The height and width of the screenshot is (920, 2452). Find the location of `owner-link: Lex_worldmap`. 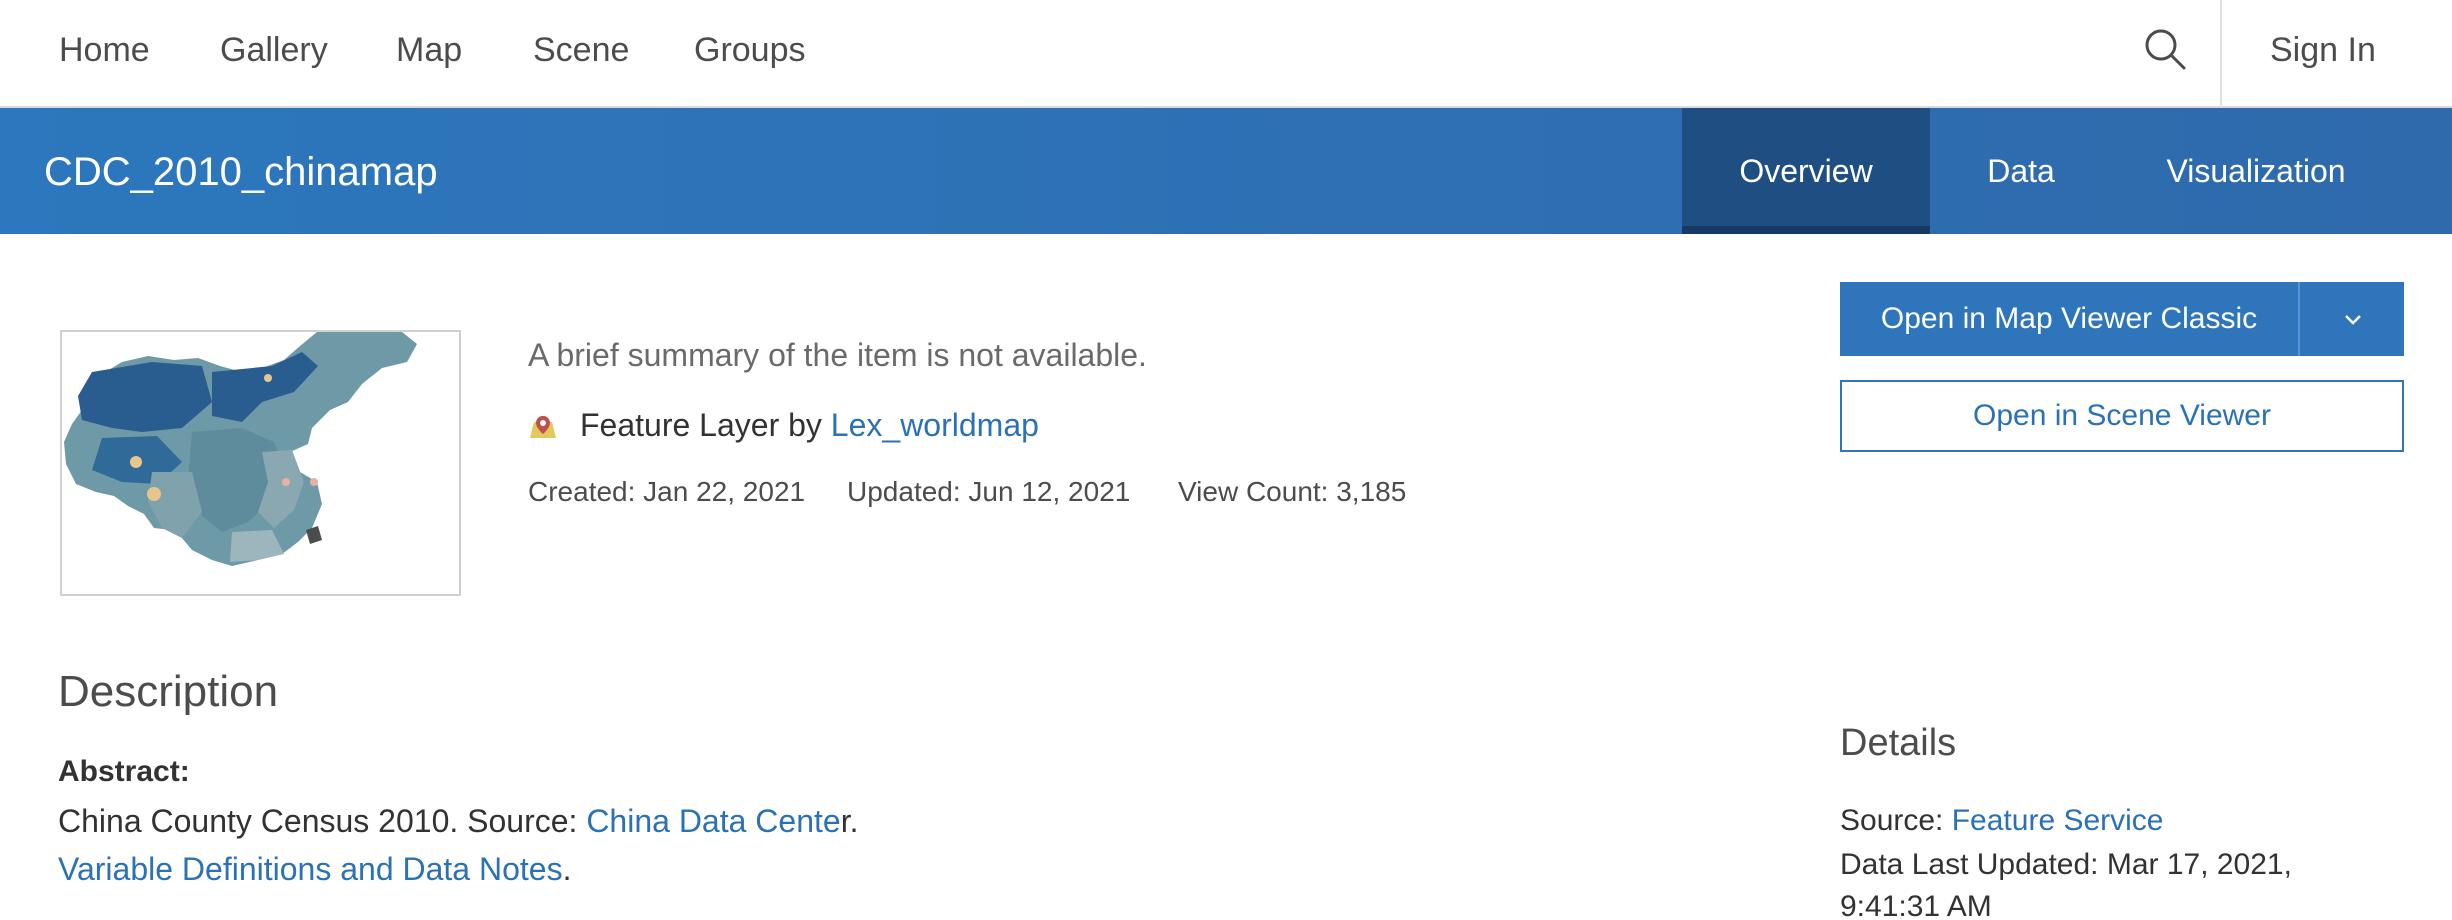

owner-link: Lex_worldmap is located at coordinates (935, 425).